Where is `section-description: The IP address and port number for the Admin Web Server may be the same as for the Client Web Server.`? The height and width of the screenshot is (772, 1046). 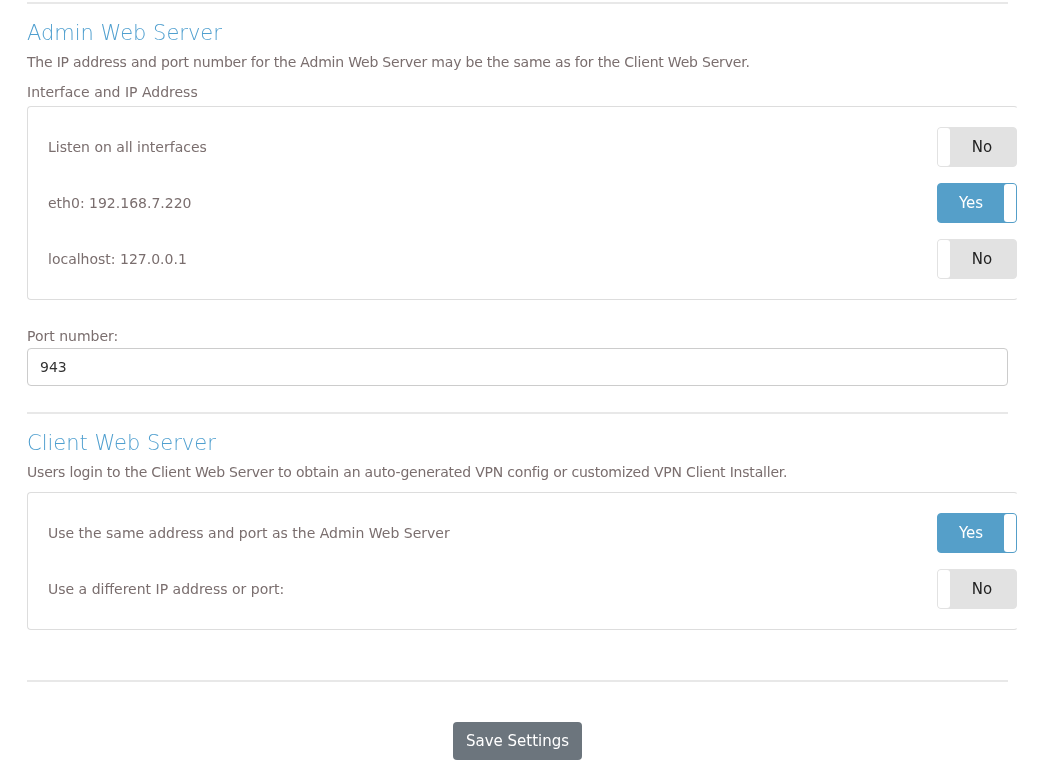 section-description: The IP address and port number for the Admin Web Server may be the same as for the Client Web Server. is located at coordinates (389, 62).